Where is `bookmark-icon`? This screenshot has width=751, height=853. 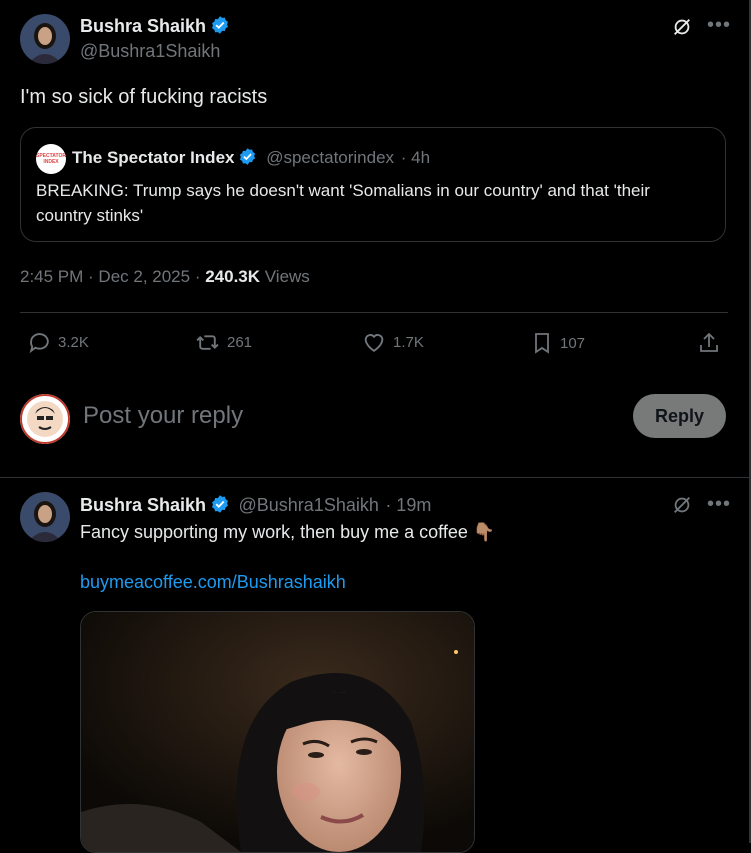 bookmark-icon is located at coordinates (542, 343).